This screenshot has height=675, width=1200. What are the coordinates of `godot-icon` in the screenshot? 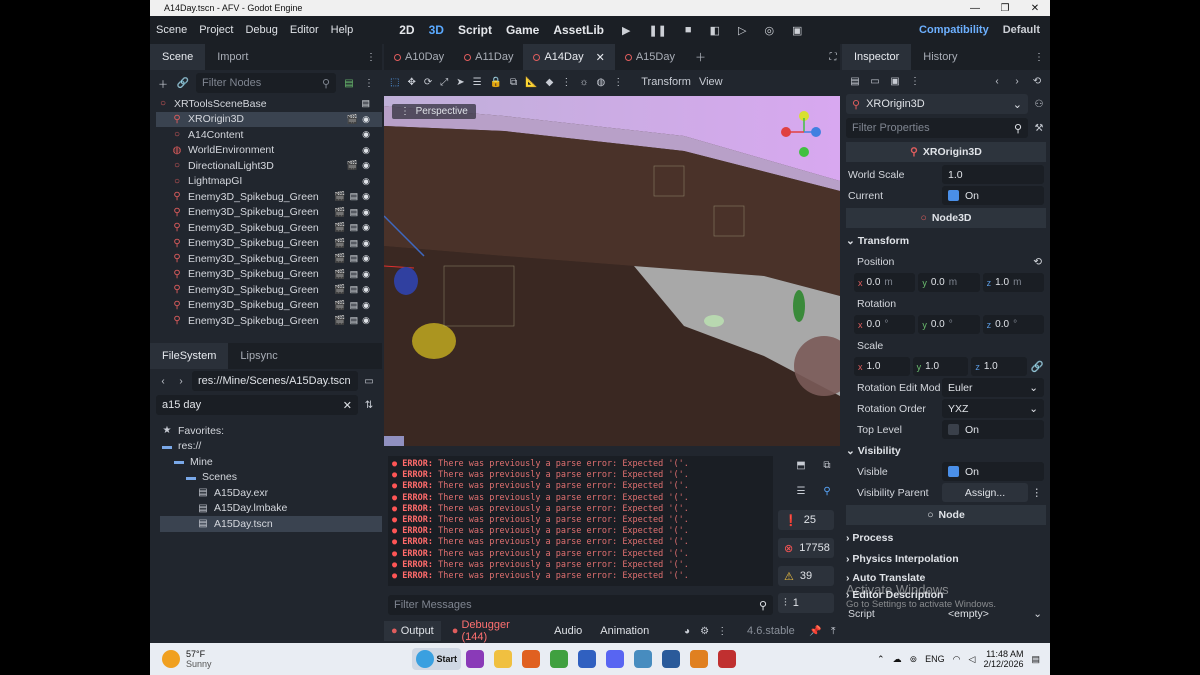 It's located at (643, 659).